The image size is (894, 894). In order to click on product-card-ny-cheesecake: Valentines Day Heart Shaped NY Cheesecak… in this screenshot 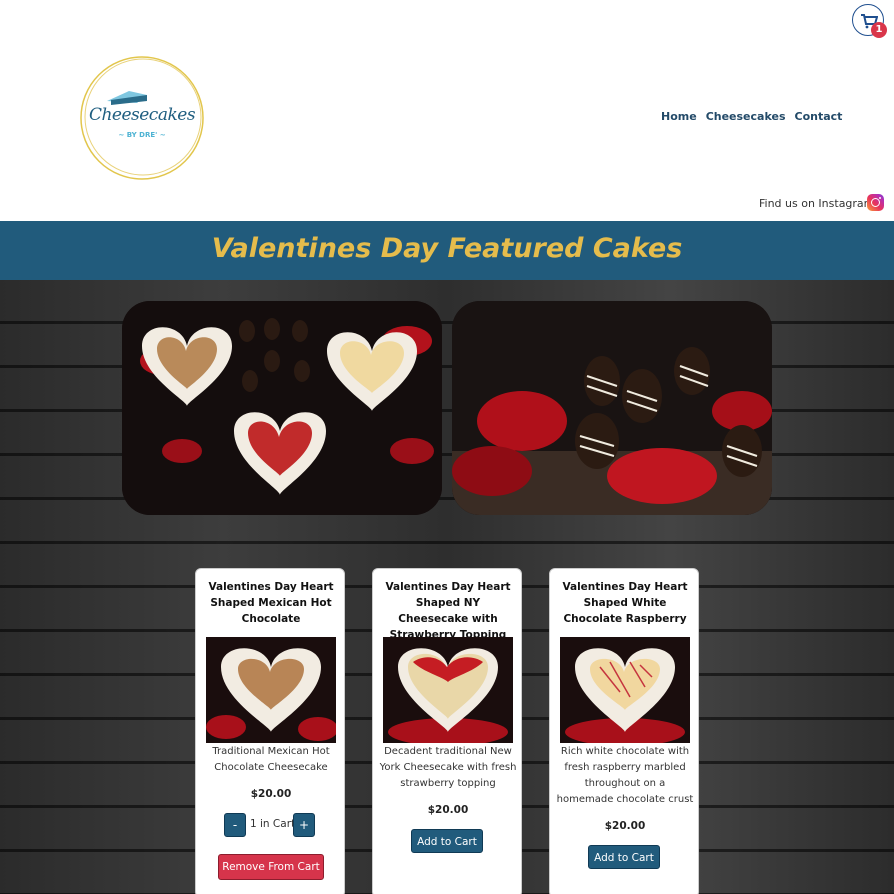, I will do `click(447, 731)`.